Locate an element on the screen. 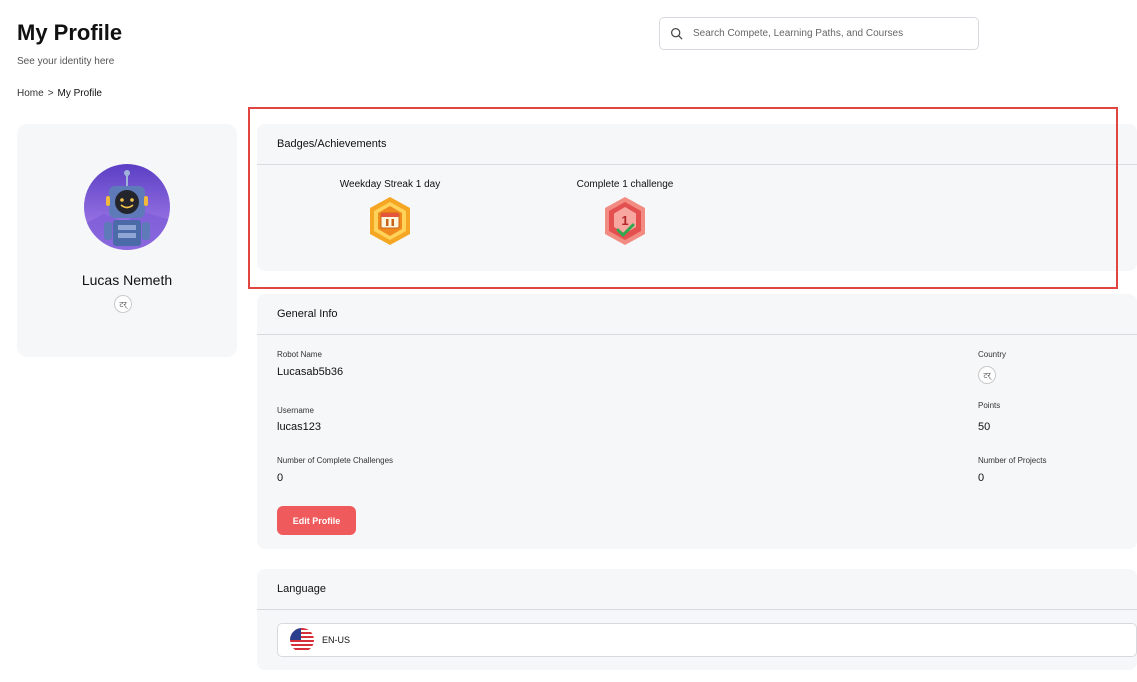  projects-label: Number of Projects is located at coordinates (1012, 460).